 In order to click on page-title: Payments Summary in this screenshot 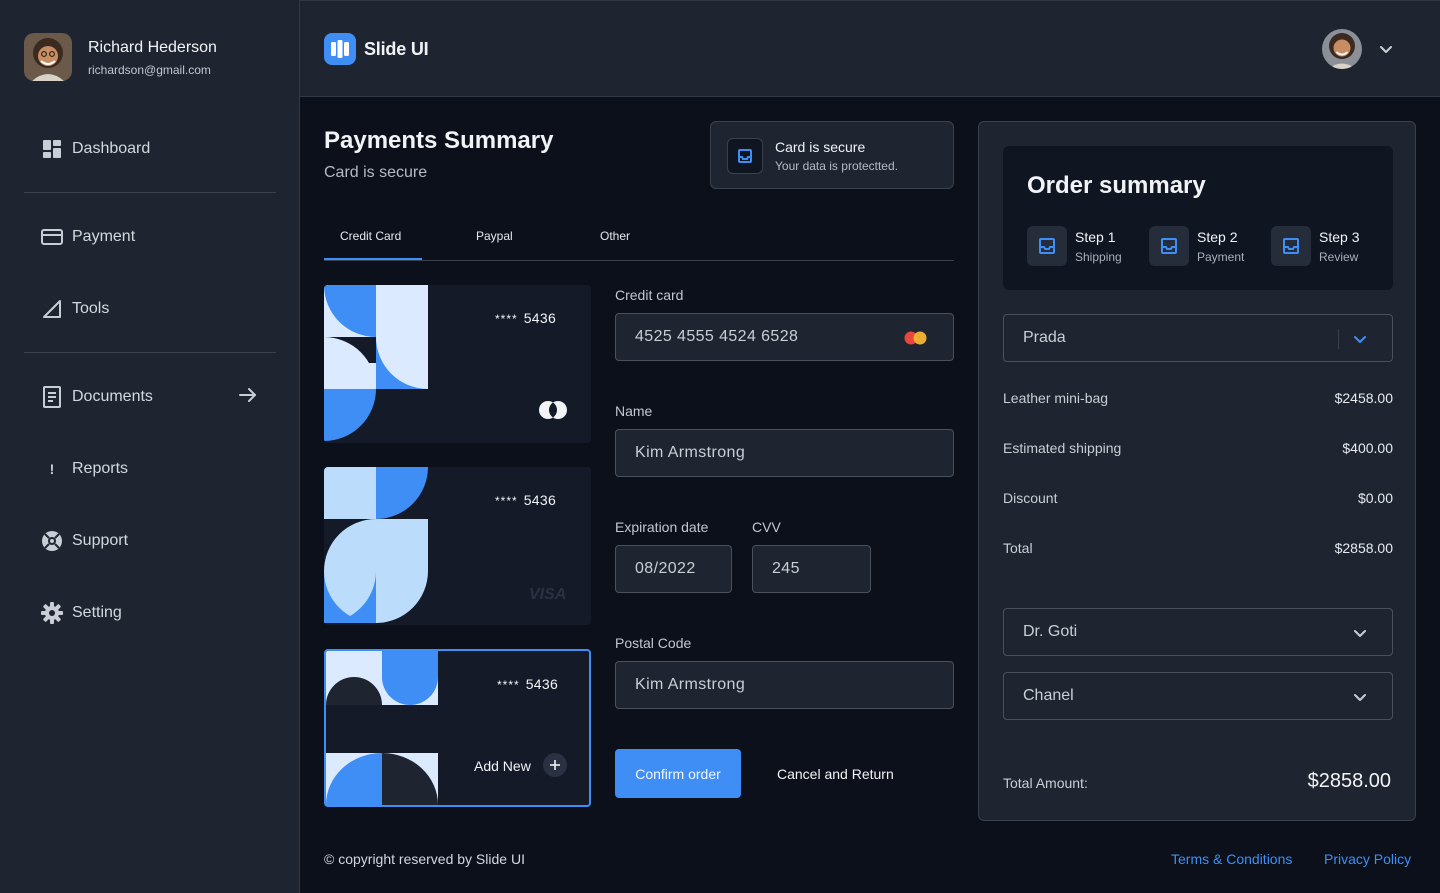, I will do `click(439, 140)`.